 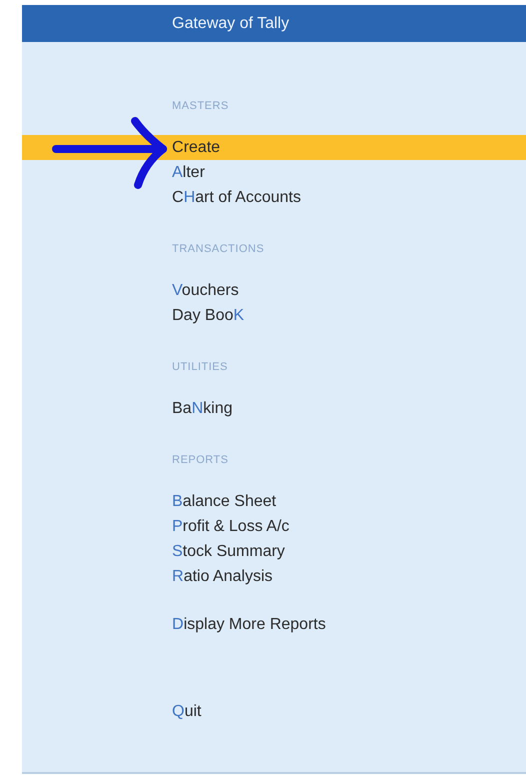 What do you see at coordinates (274, 711) in the screenshot?
I see `menu-item: Quit` at bounding box center [274, 711].